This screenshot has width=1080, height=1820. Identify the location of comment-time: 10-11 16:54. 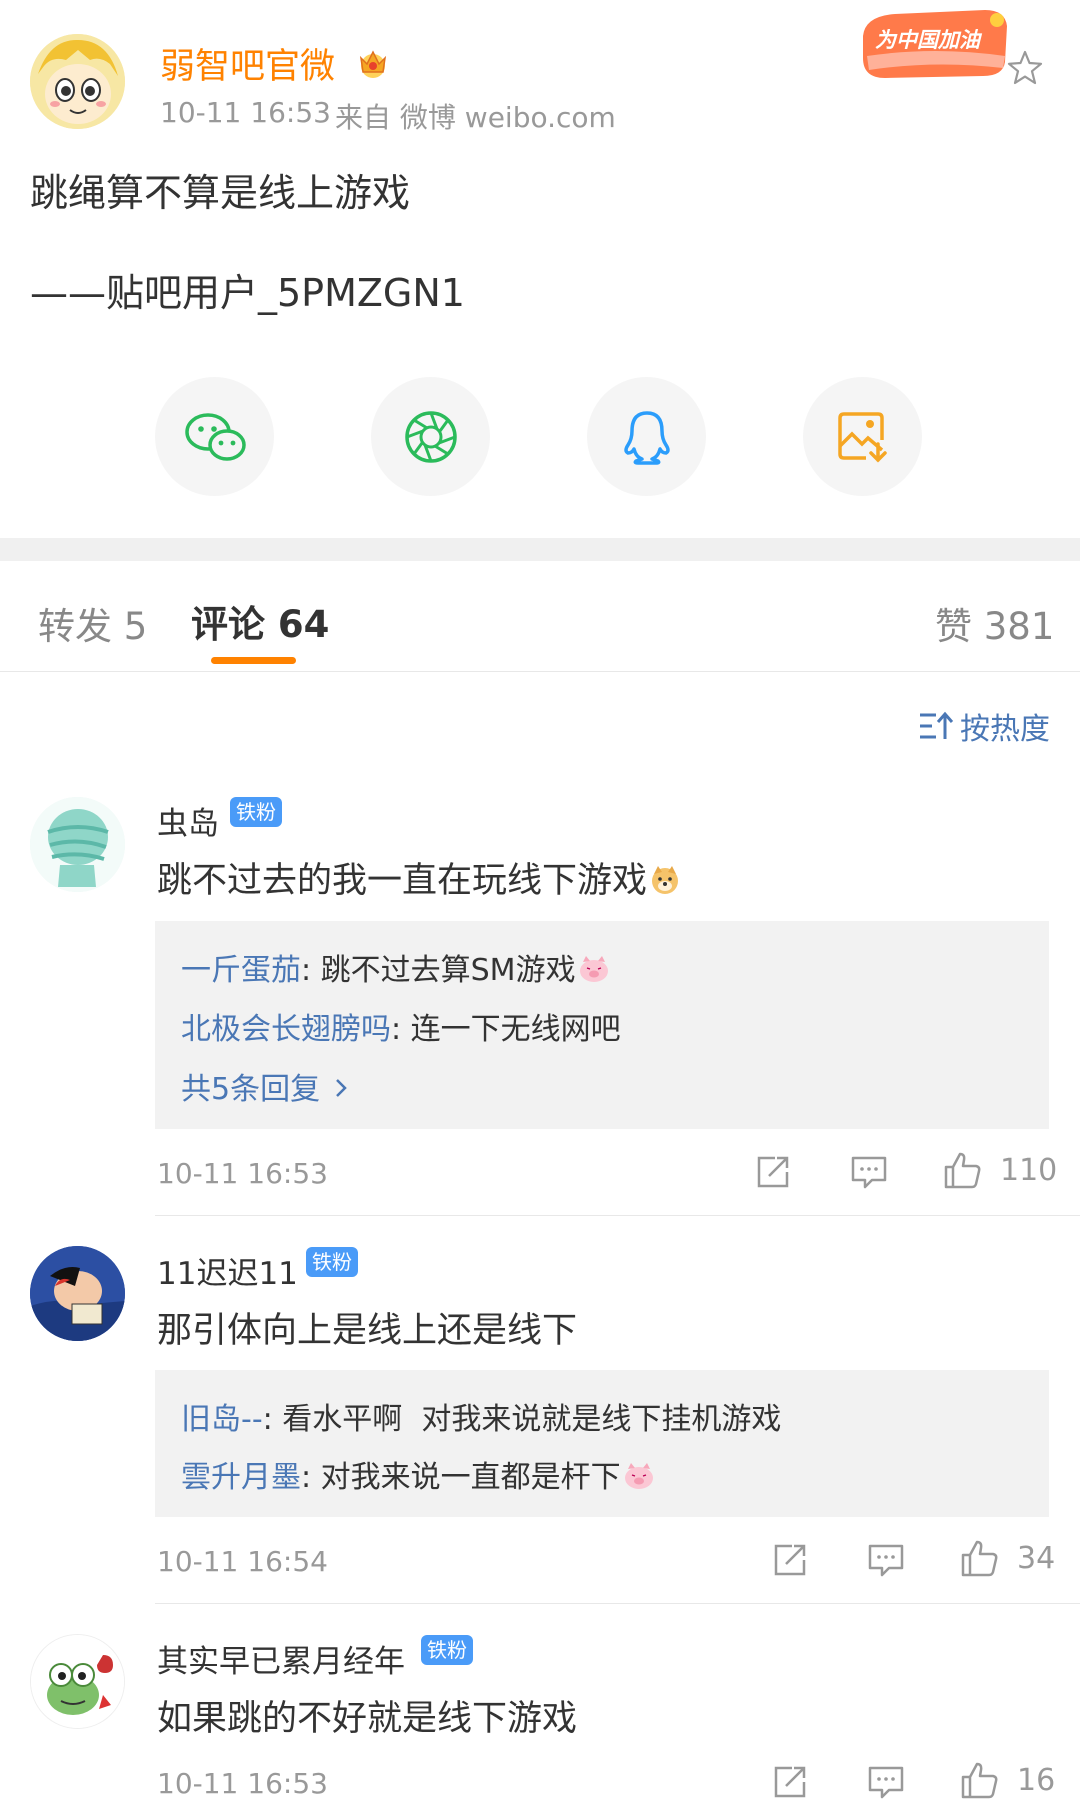
(242, 1561).